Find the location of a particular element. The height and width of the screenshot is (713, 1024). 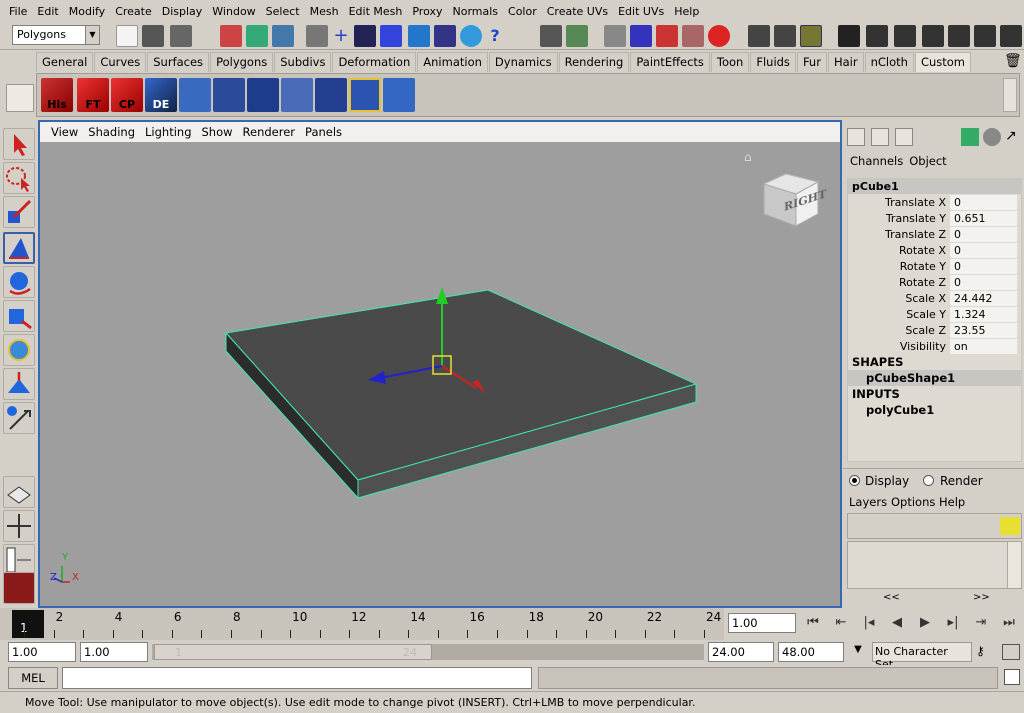

menu-item: Create UVs is located at coordinates (577, 11).